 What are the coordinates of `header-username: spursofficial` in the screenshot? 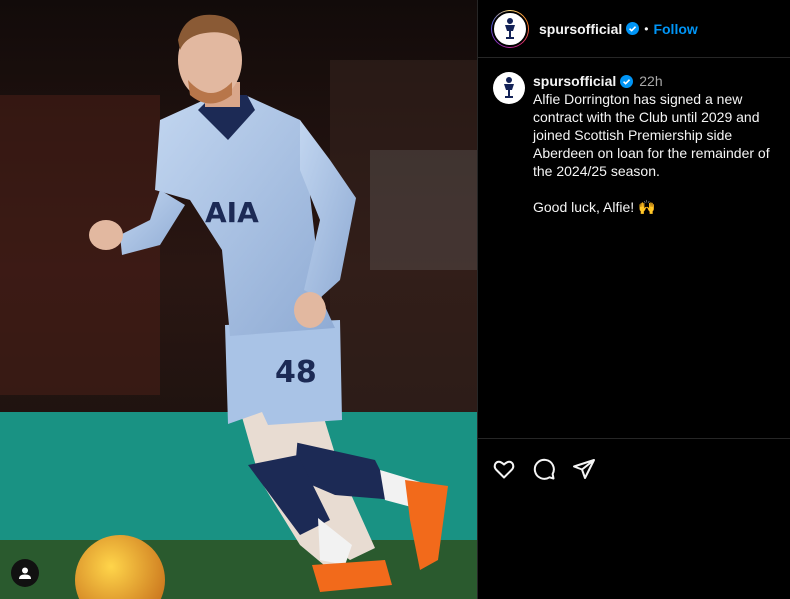 It's located at (580, 29).